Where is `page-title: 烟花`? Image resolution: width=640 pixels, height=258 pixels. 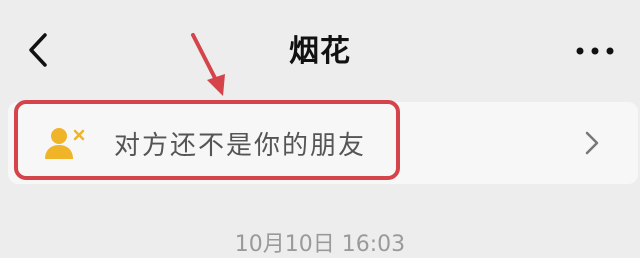
page-title: 烟花 is located at coordinates (320, 51).